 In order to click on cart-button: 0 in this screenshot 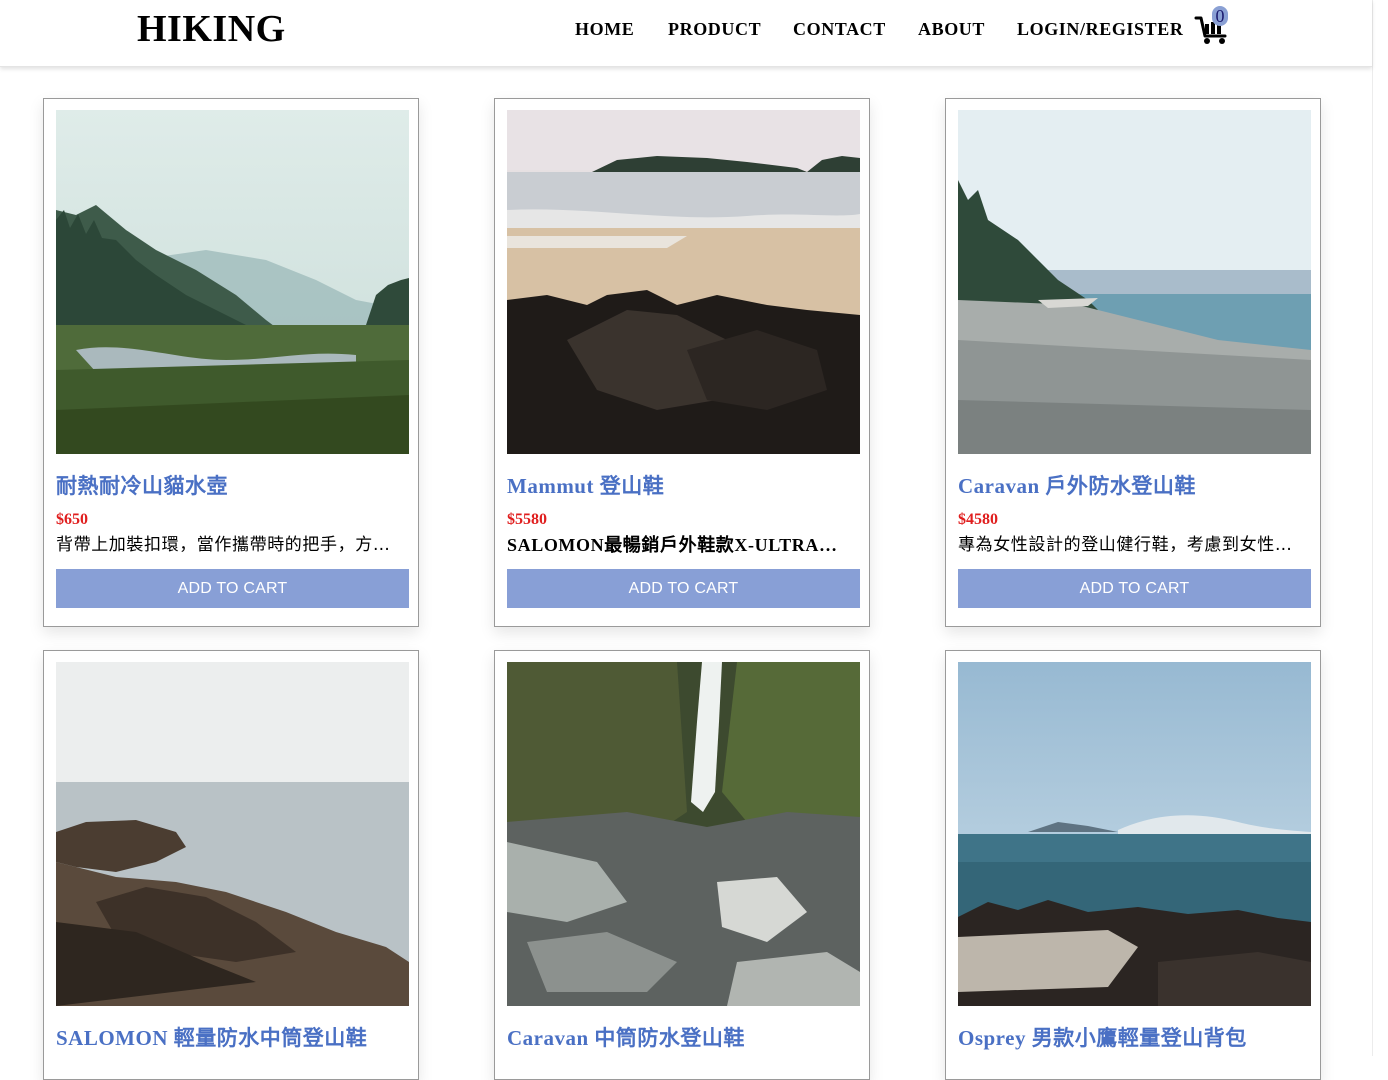, I will do `click(1214, 26)`.